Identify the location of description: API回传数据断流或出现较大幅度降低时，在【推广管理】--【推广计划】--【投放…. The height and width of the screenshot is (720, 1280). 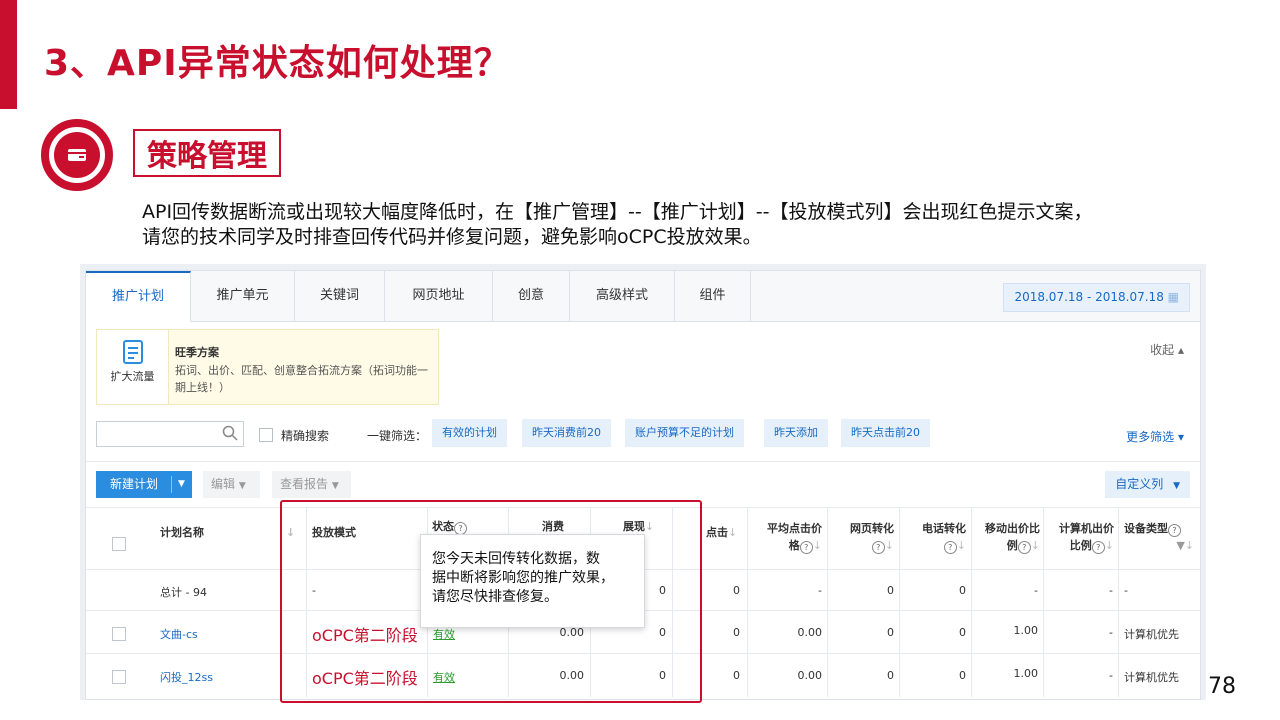
(682, 225).